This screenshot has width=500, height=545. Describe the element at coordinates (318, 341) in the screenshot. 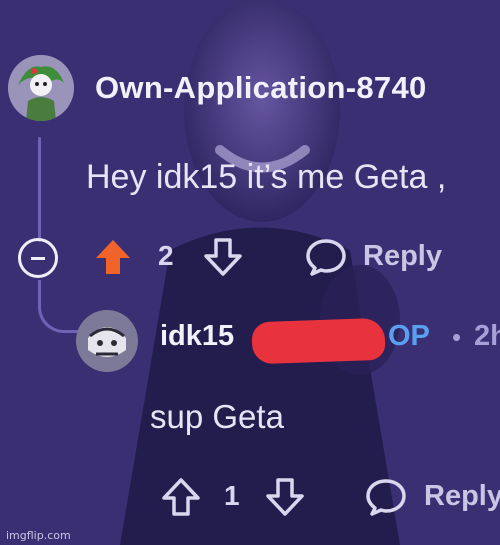

I see `redaction-scribble` at that location.